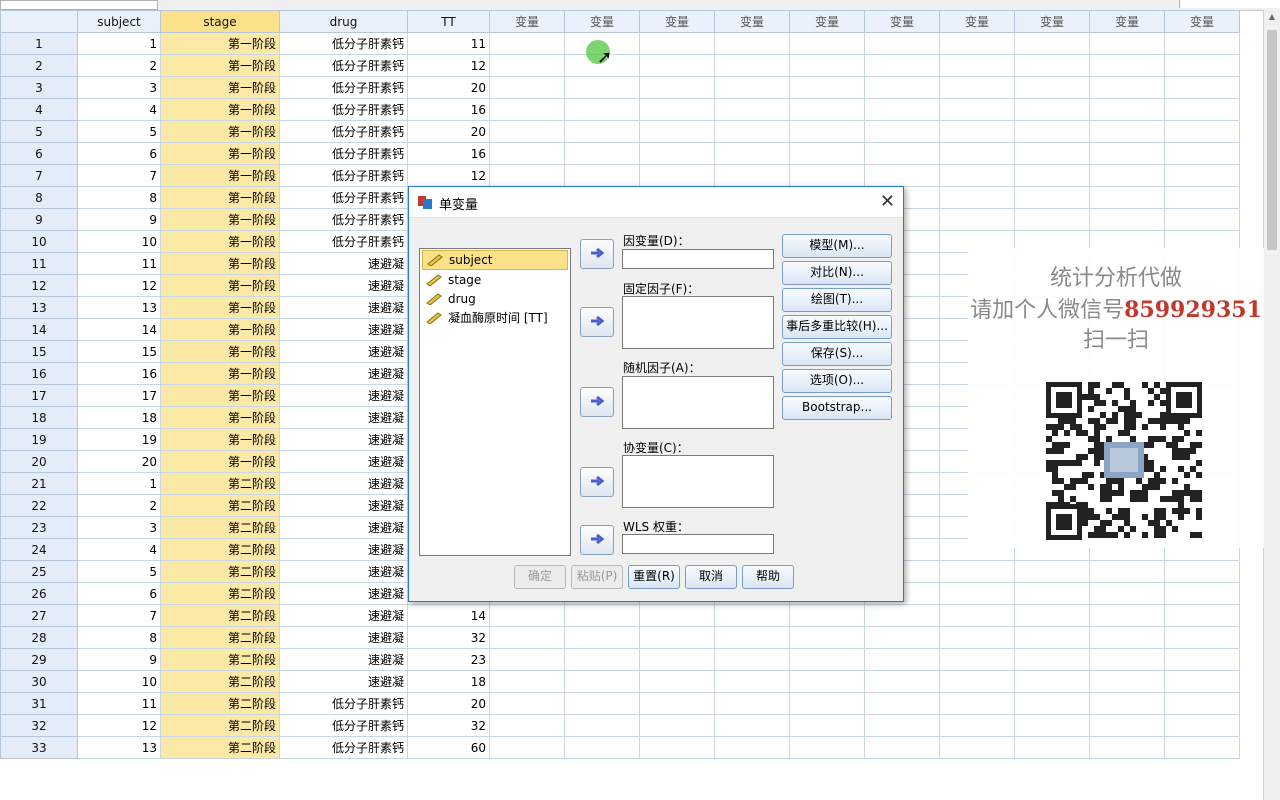 The image size is (1280, 800). What do you see at coordinates (1272, 17) in the screenshot?
I see `scroll-up-icon: ▲` at bounding box center [1272, 17].